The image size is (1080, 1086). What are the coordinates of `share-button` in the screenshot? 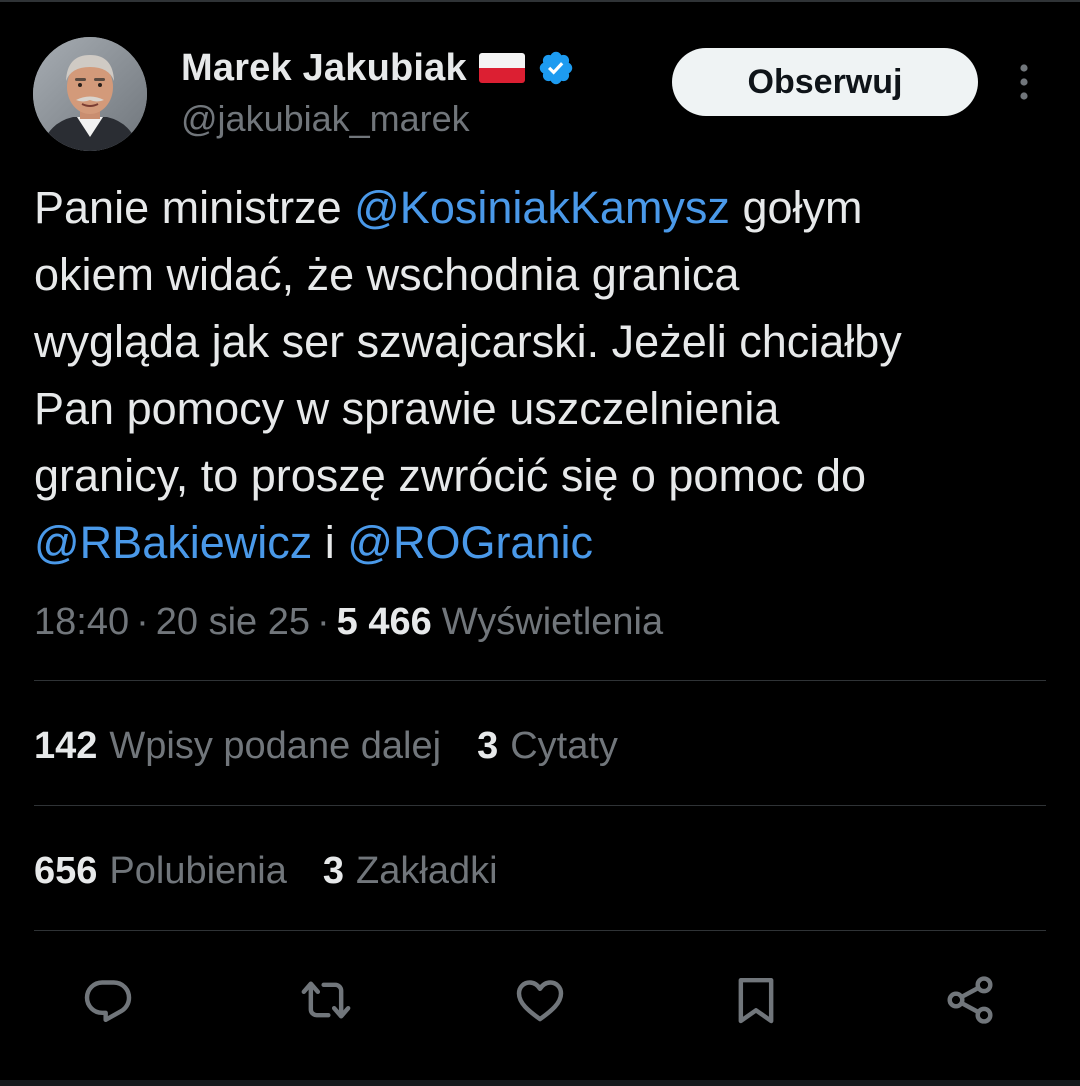 It's located at (970, 1000).